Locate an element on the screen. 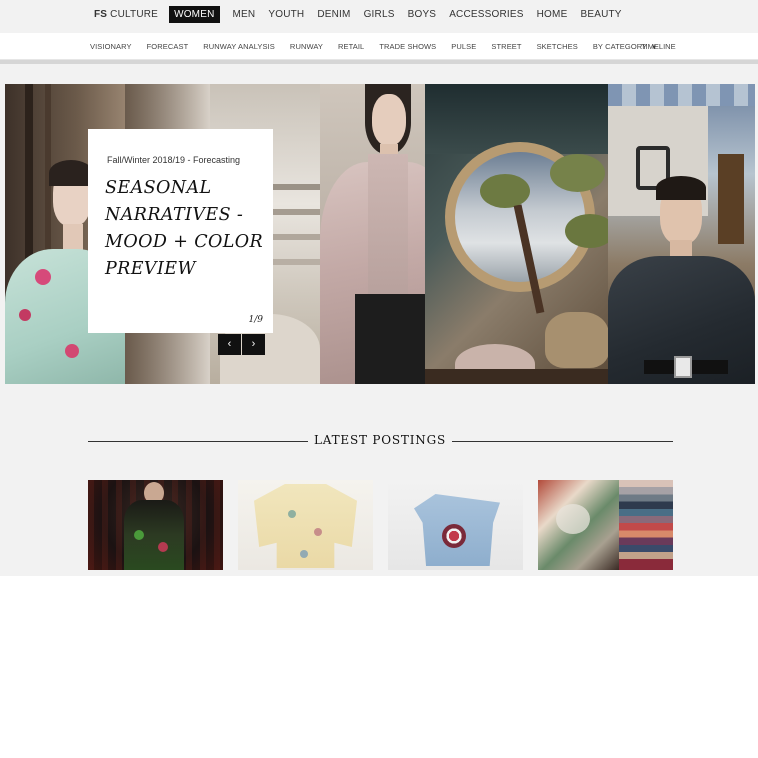 Image resolution: width=758 pixels, height=758 pixels. slide-counter: 1/9 is located at coordinates (255, 320).